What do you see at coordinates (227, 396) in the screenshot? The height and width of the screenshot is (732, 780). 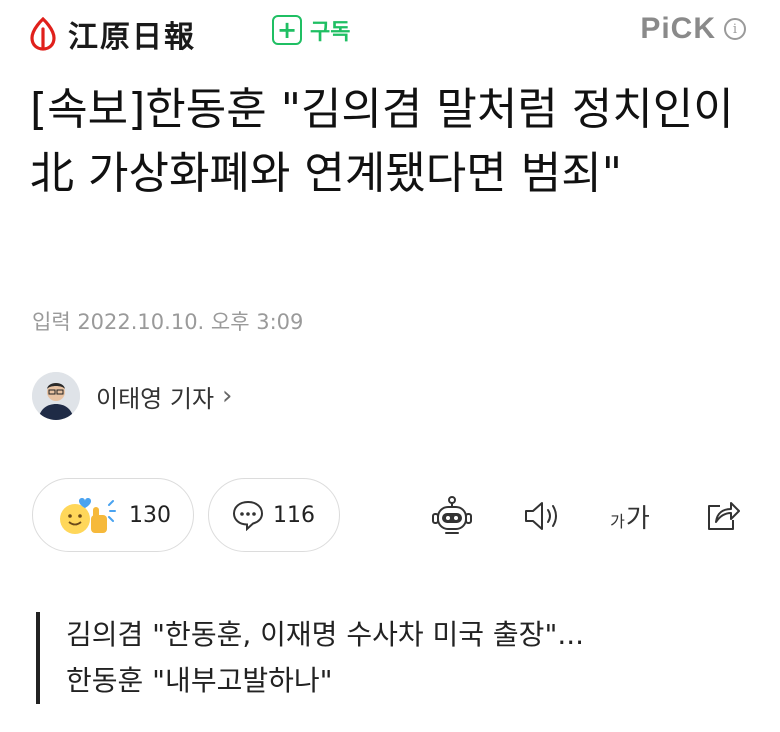 I see `chevron-right-icon: ›` at bounding box center [227, 396].